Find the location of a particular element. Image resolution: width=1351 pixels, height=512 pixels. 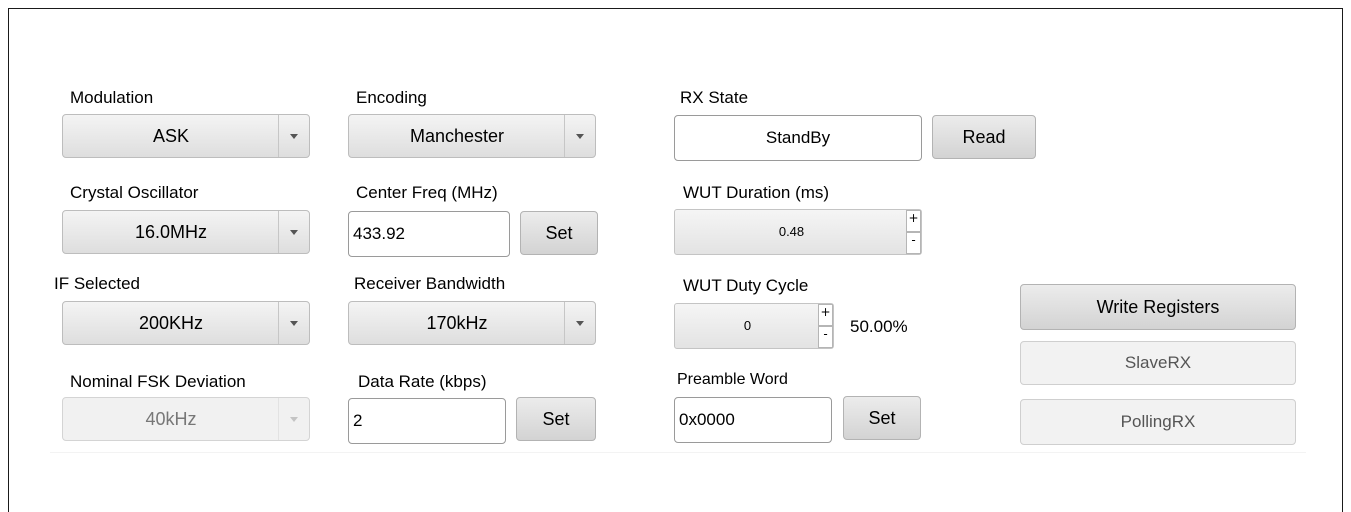

wut-duty-spinner: 0 + - is located at coordinates (754, 326).